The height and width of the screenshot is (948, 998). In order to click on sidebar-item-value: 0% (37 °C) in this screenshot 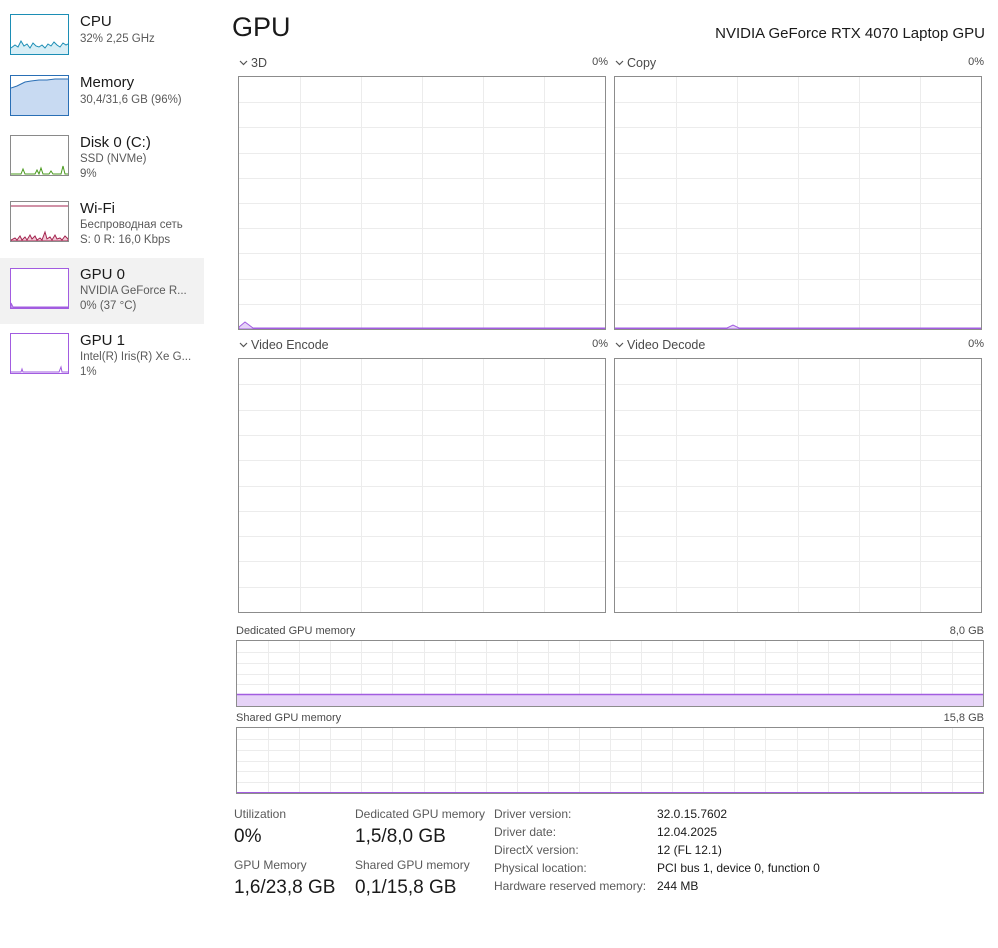, I will do `click(108, 306)`.